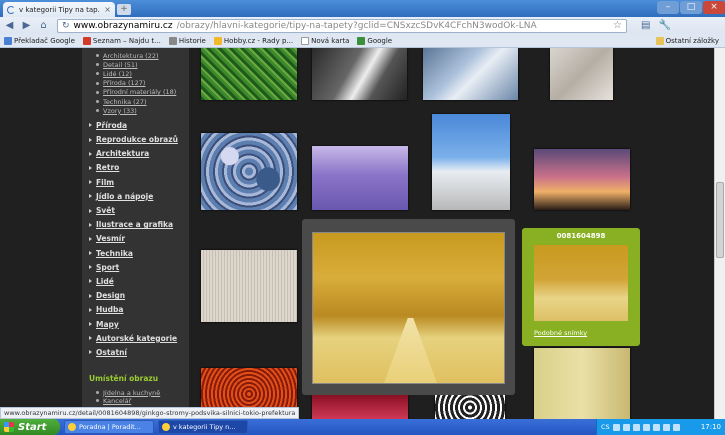 The width and height of the screenshot is (725, 435). What do you see at coordinates (374, 40) in the screenshot?
I see `bookmark-item: Google` at bounding box center [374, 40].